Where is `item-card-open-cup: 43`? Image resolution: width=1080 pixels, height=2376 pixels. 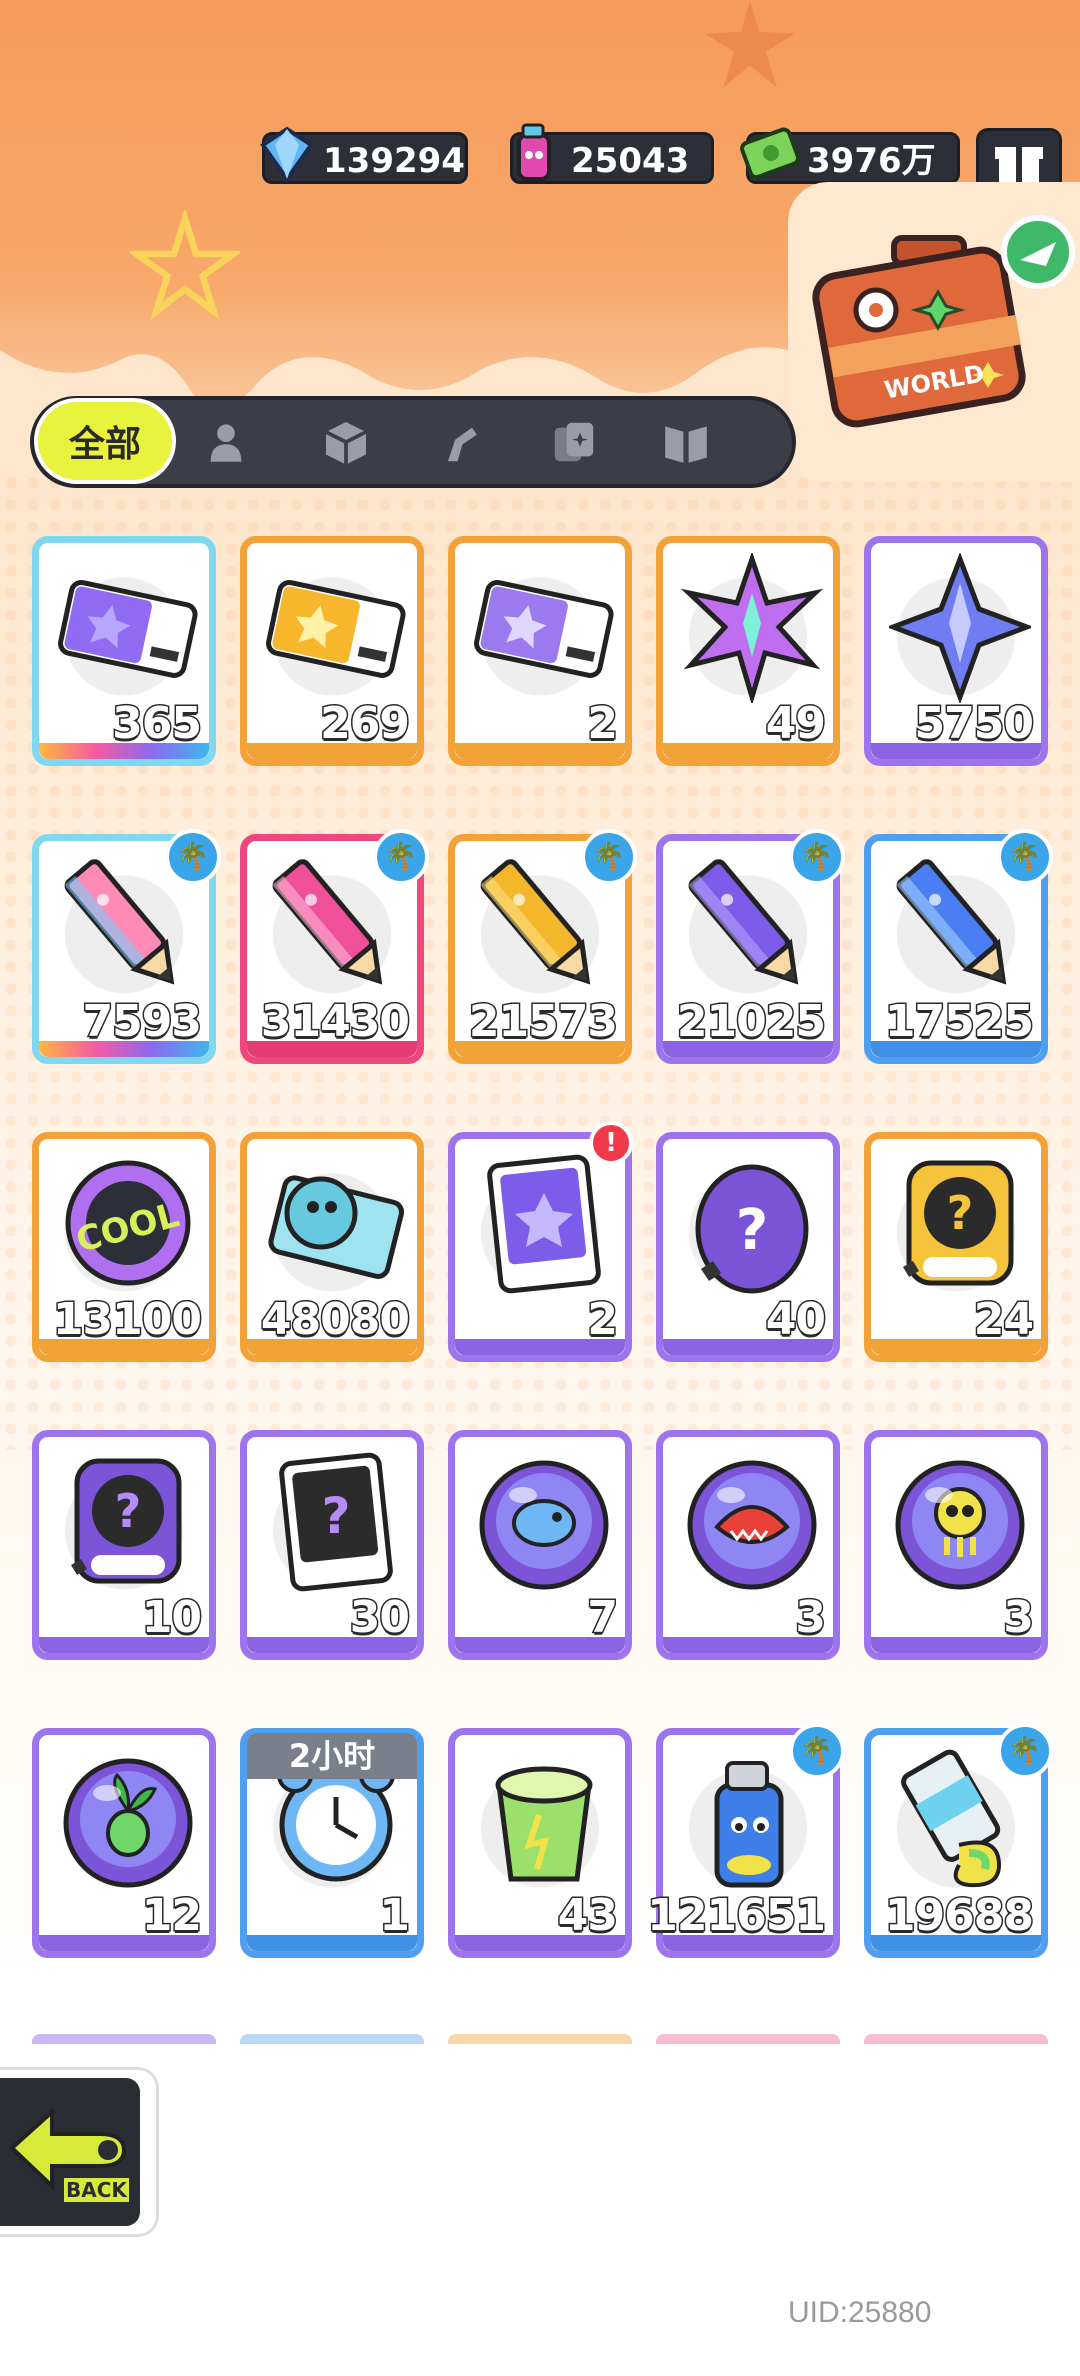
item-card-open-cup: 43 is located at coordinates (540, 1843).